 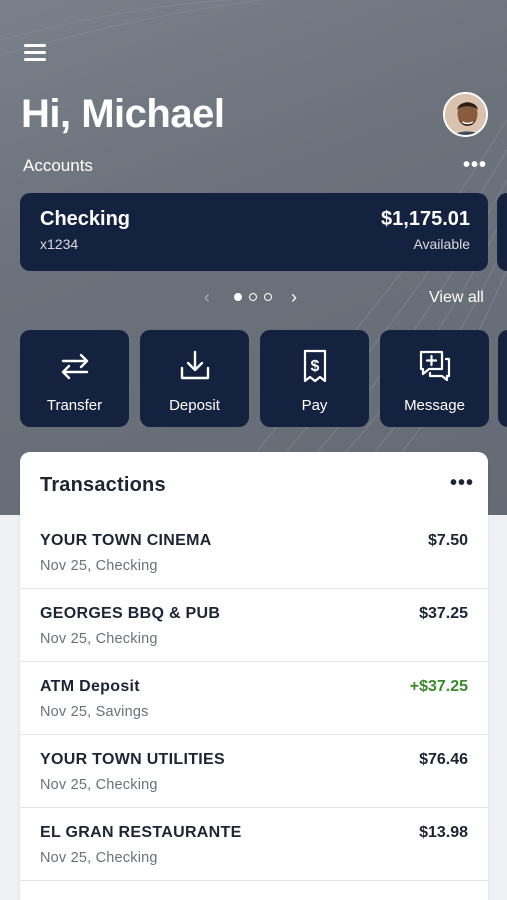 I want to click on account-balance-label: Available, so click(x=441, y=244).